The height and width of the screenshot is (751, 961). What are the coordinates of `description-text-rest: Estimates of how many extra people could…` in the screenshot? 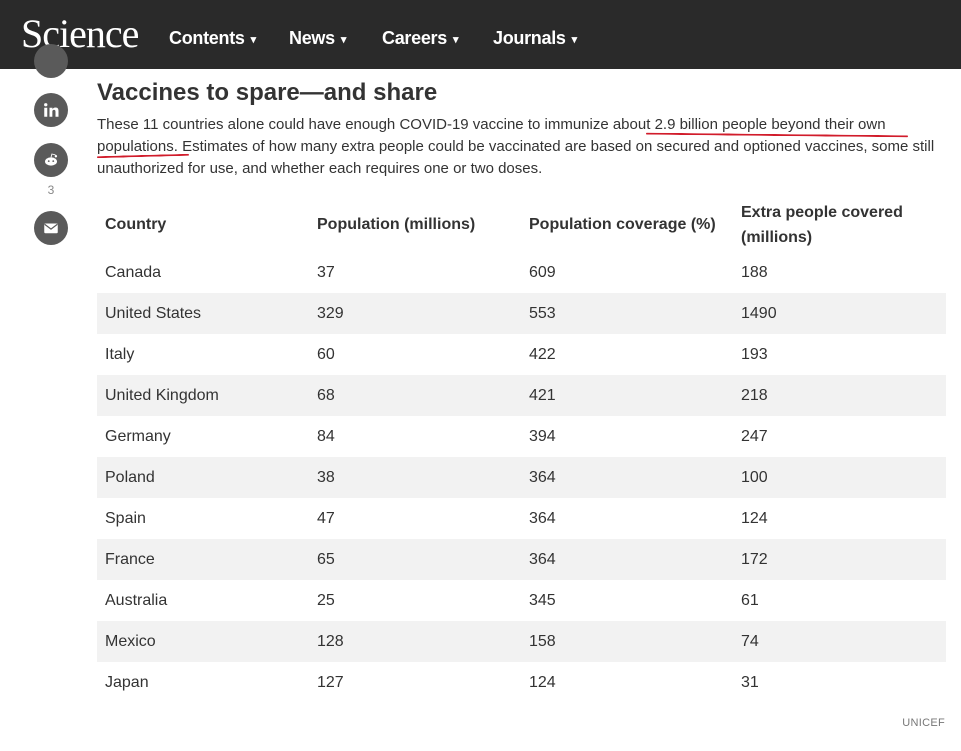 It's located at (516, 157).